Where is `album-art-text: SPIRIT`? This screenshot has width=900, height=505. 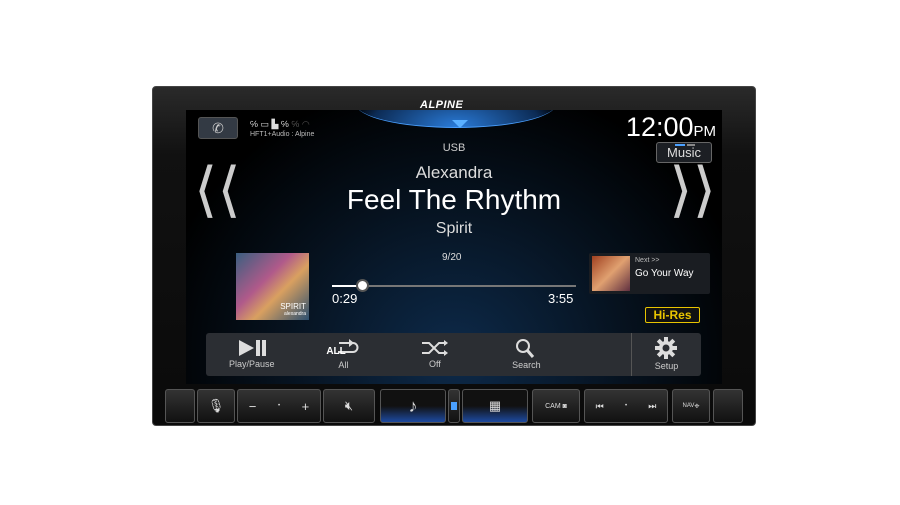
album-art-text: SPIRIT is located at coordinates (293, 306).